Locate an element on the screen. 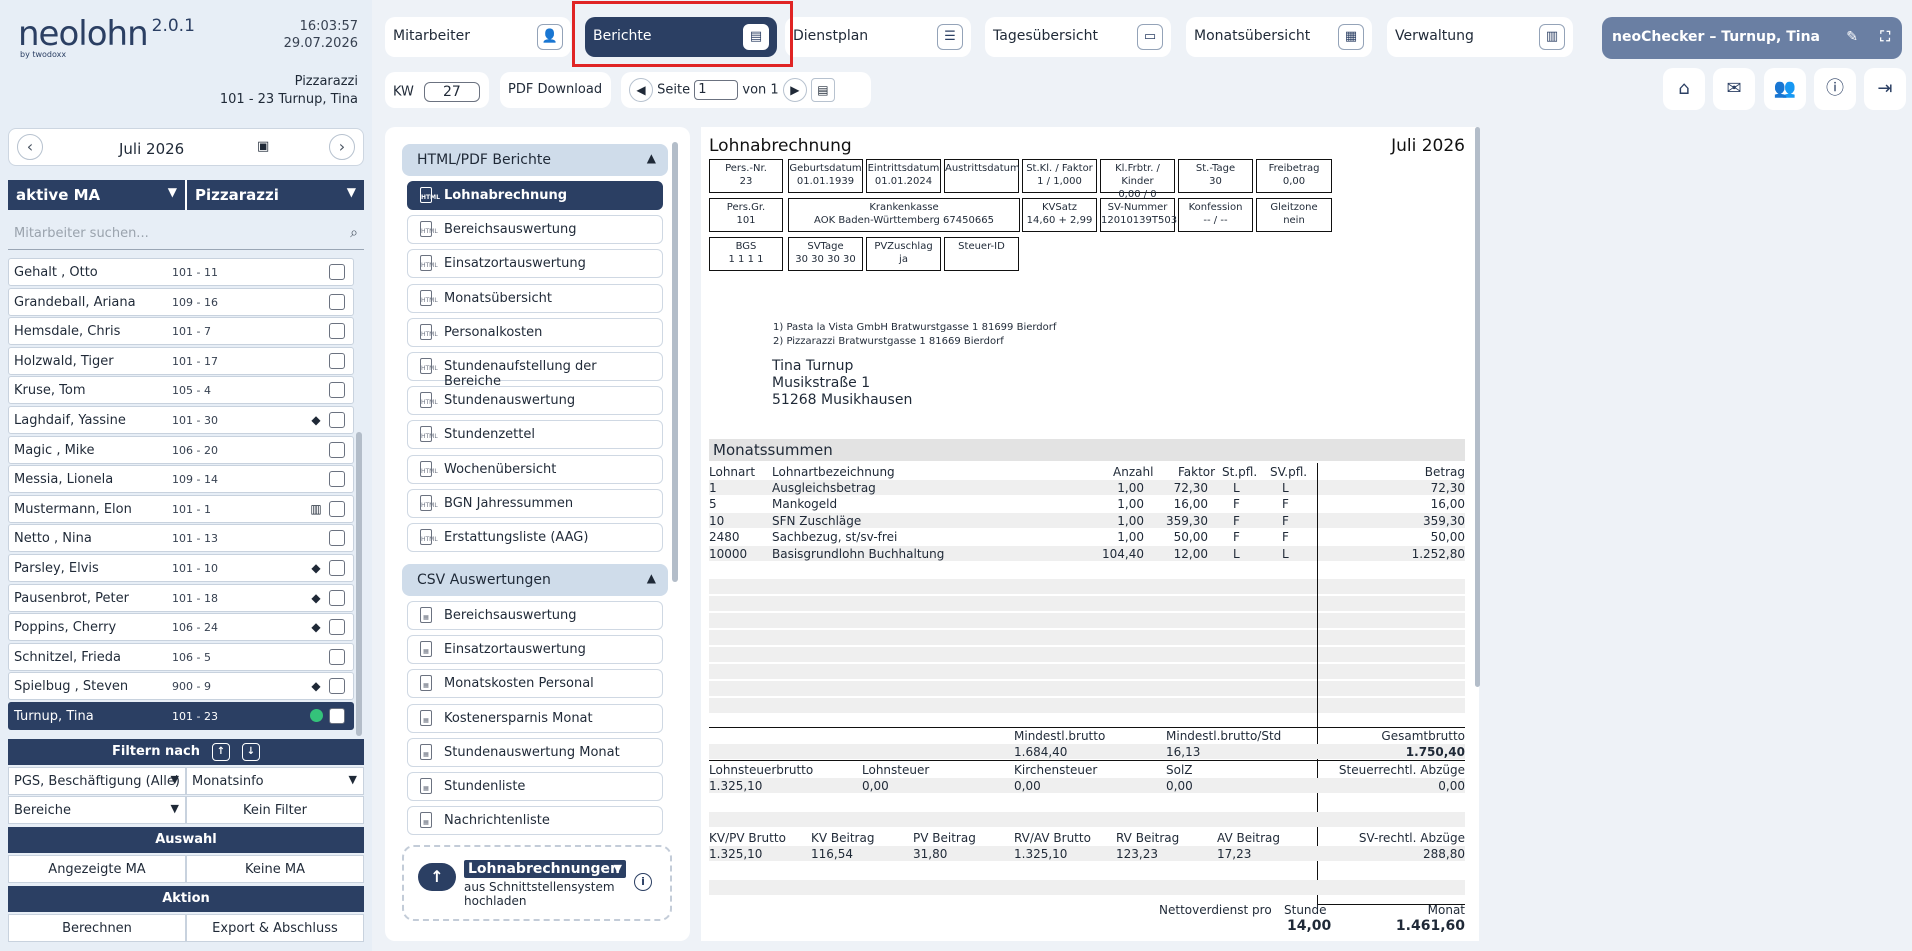 This screenshot has width=1912, height=951. report-item: ▦ Nachrichtenliste is located at coordinates (535, 821).